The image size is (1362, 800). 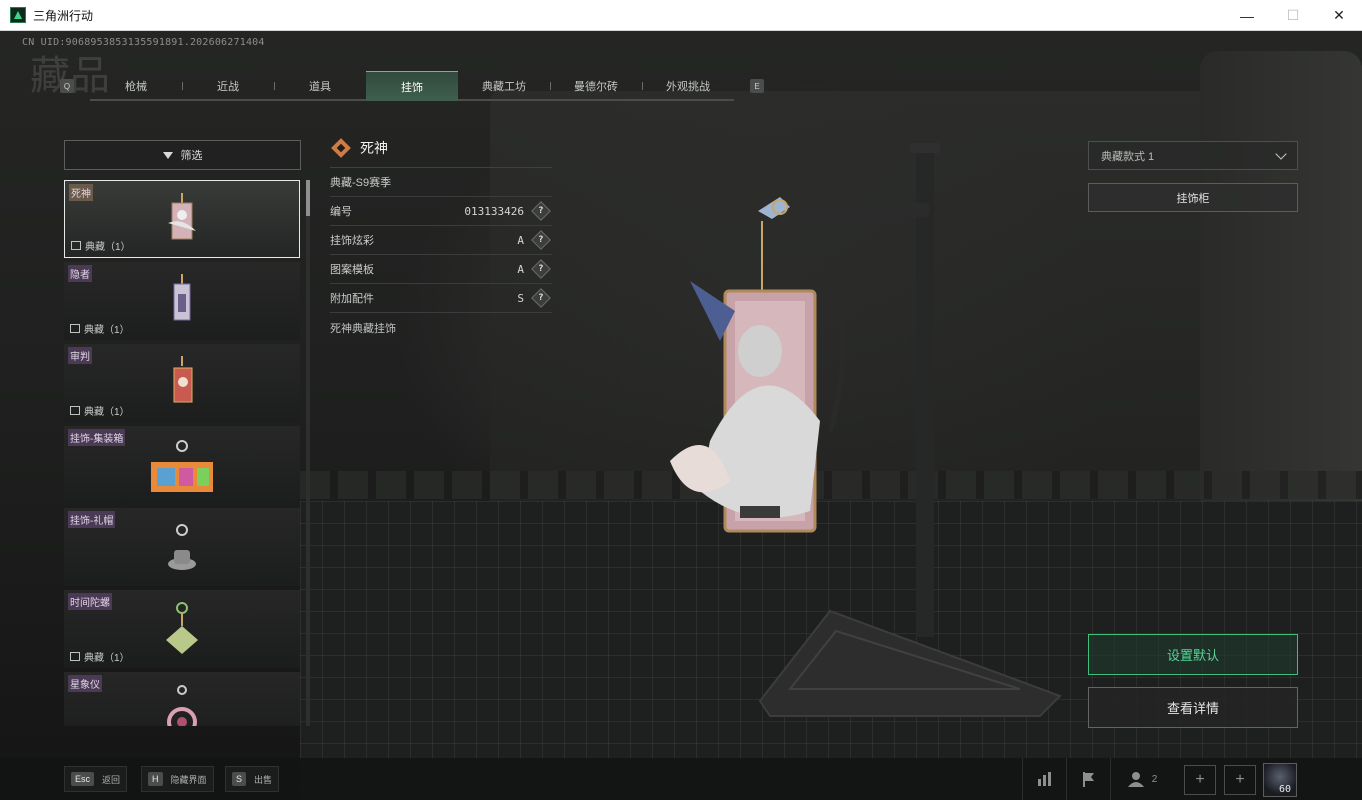 What do you see at coordinates (1193, 155) in the screenshot?
I see `style-dropdown: 典藏款式 1` at bounding box center [1193, 155].